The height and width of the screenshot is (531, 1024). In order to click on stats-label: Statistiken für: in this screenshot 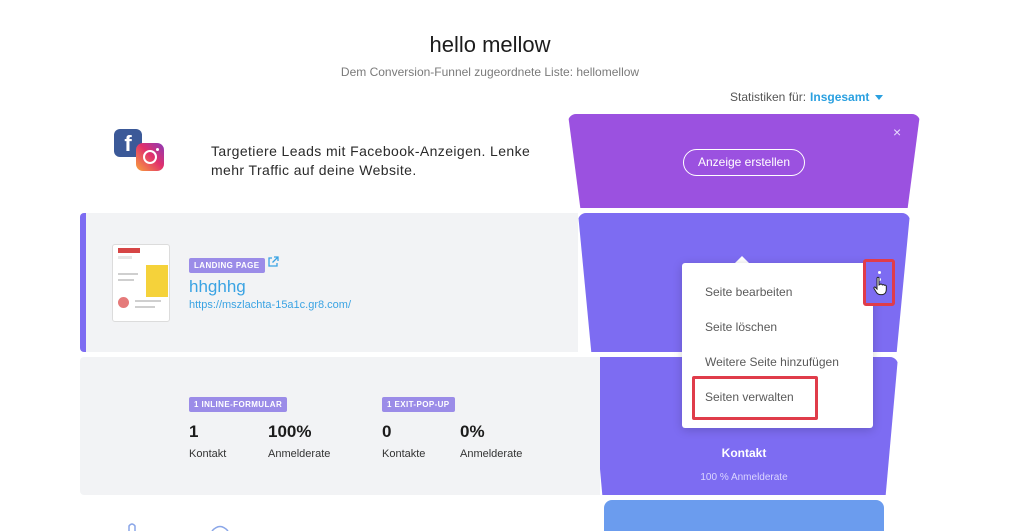, I will do `click(768, 97)`.